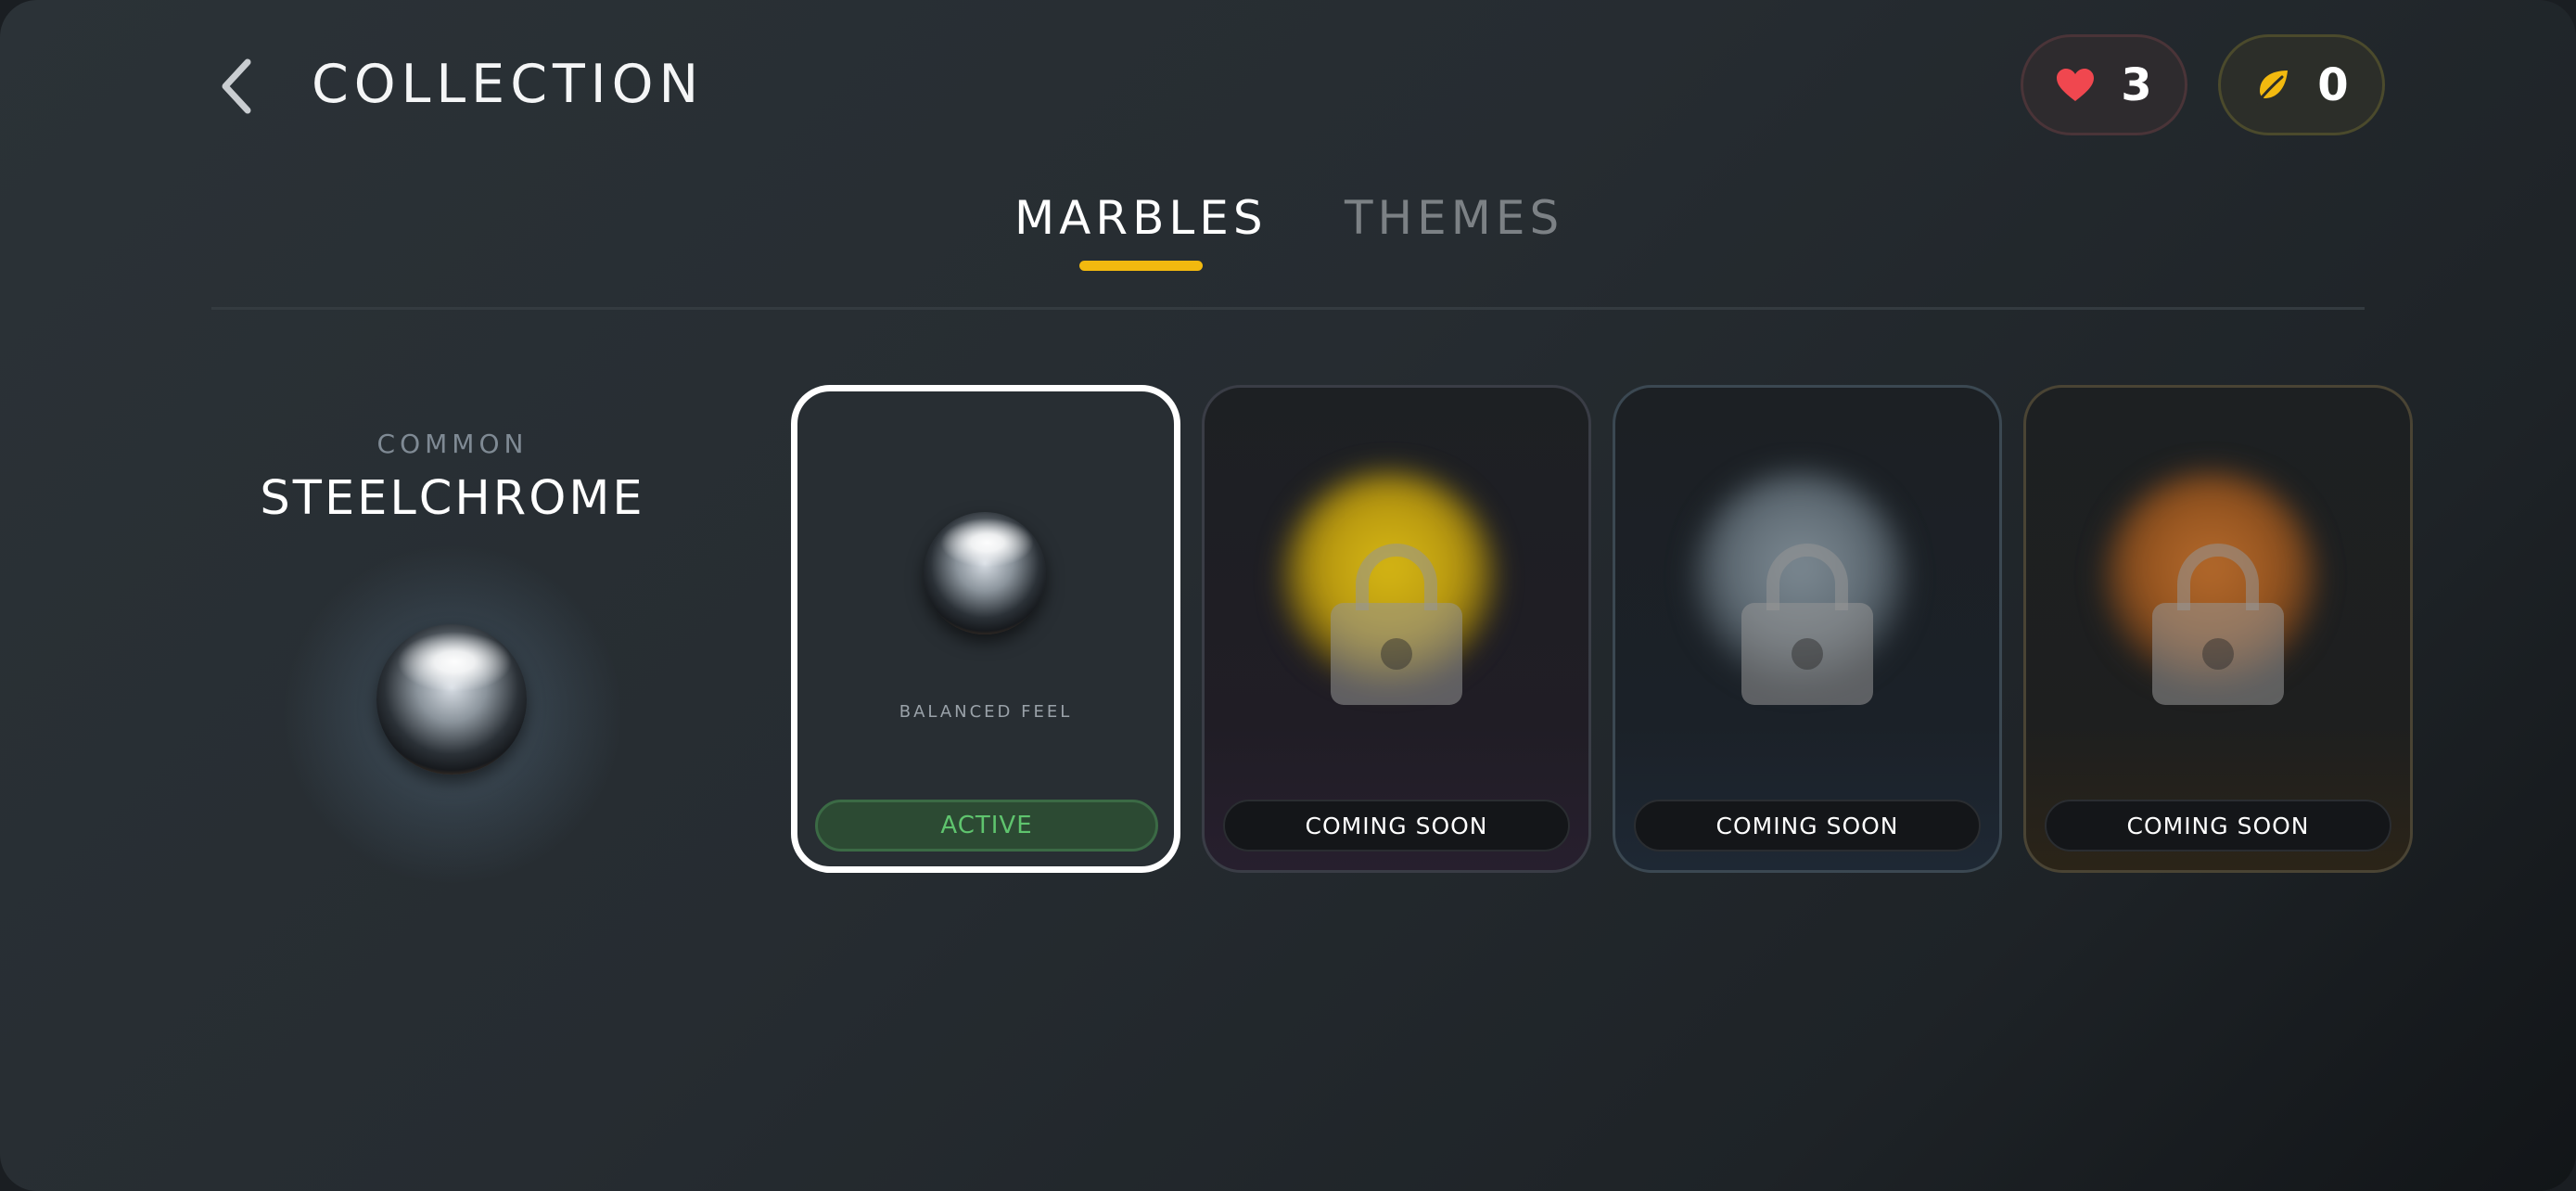  Describe the element at coordinates (2104, 84) in the screenshot. I see `lives-counter: 3` at that location.